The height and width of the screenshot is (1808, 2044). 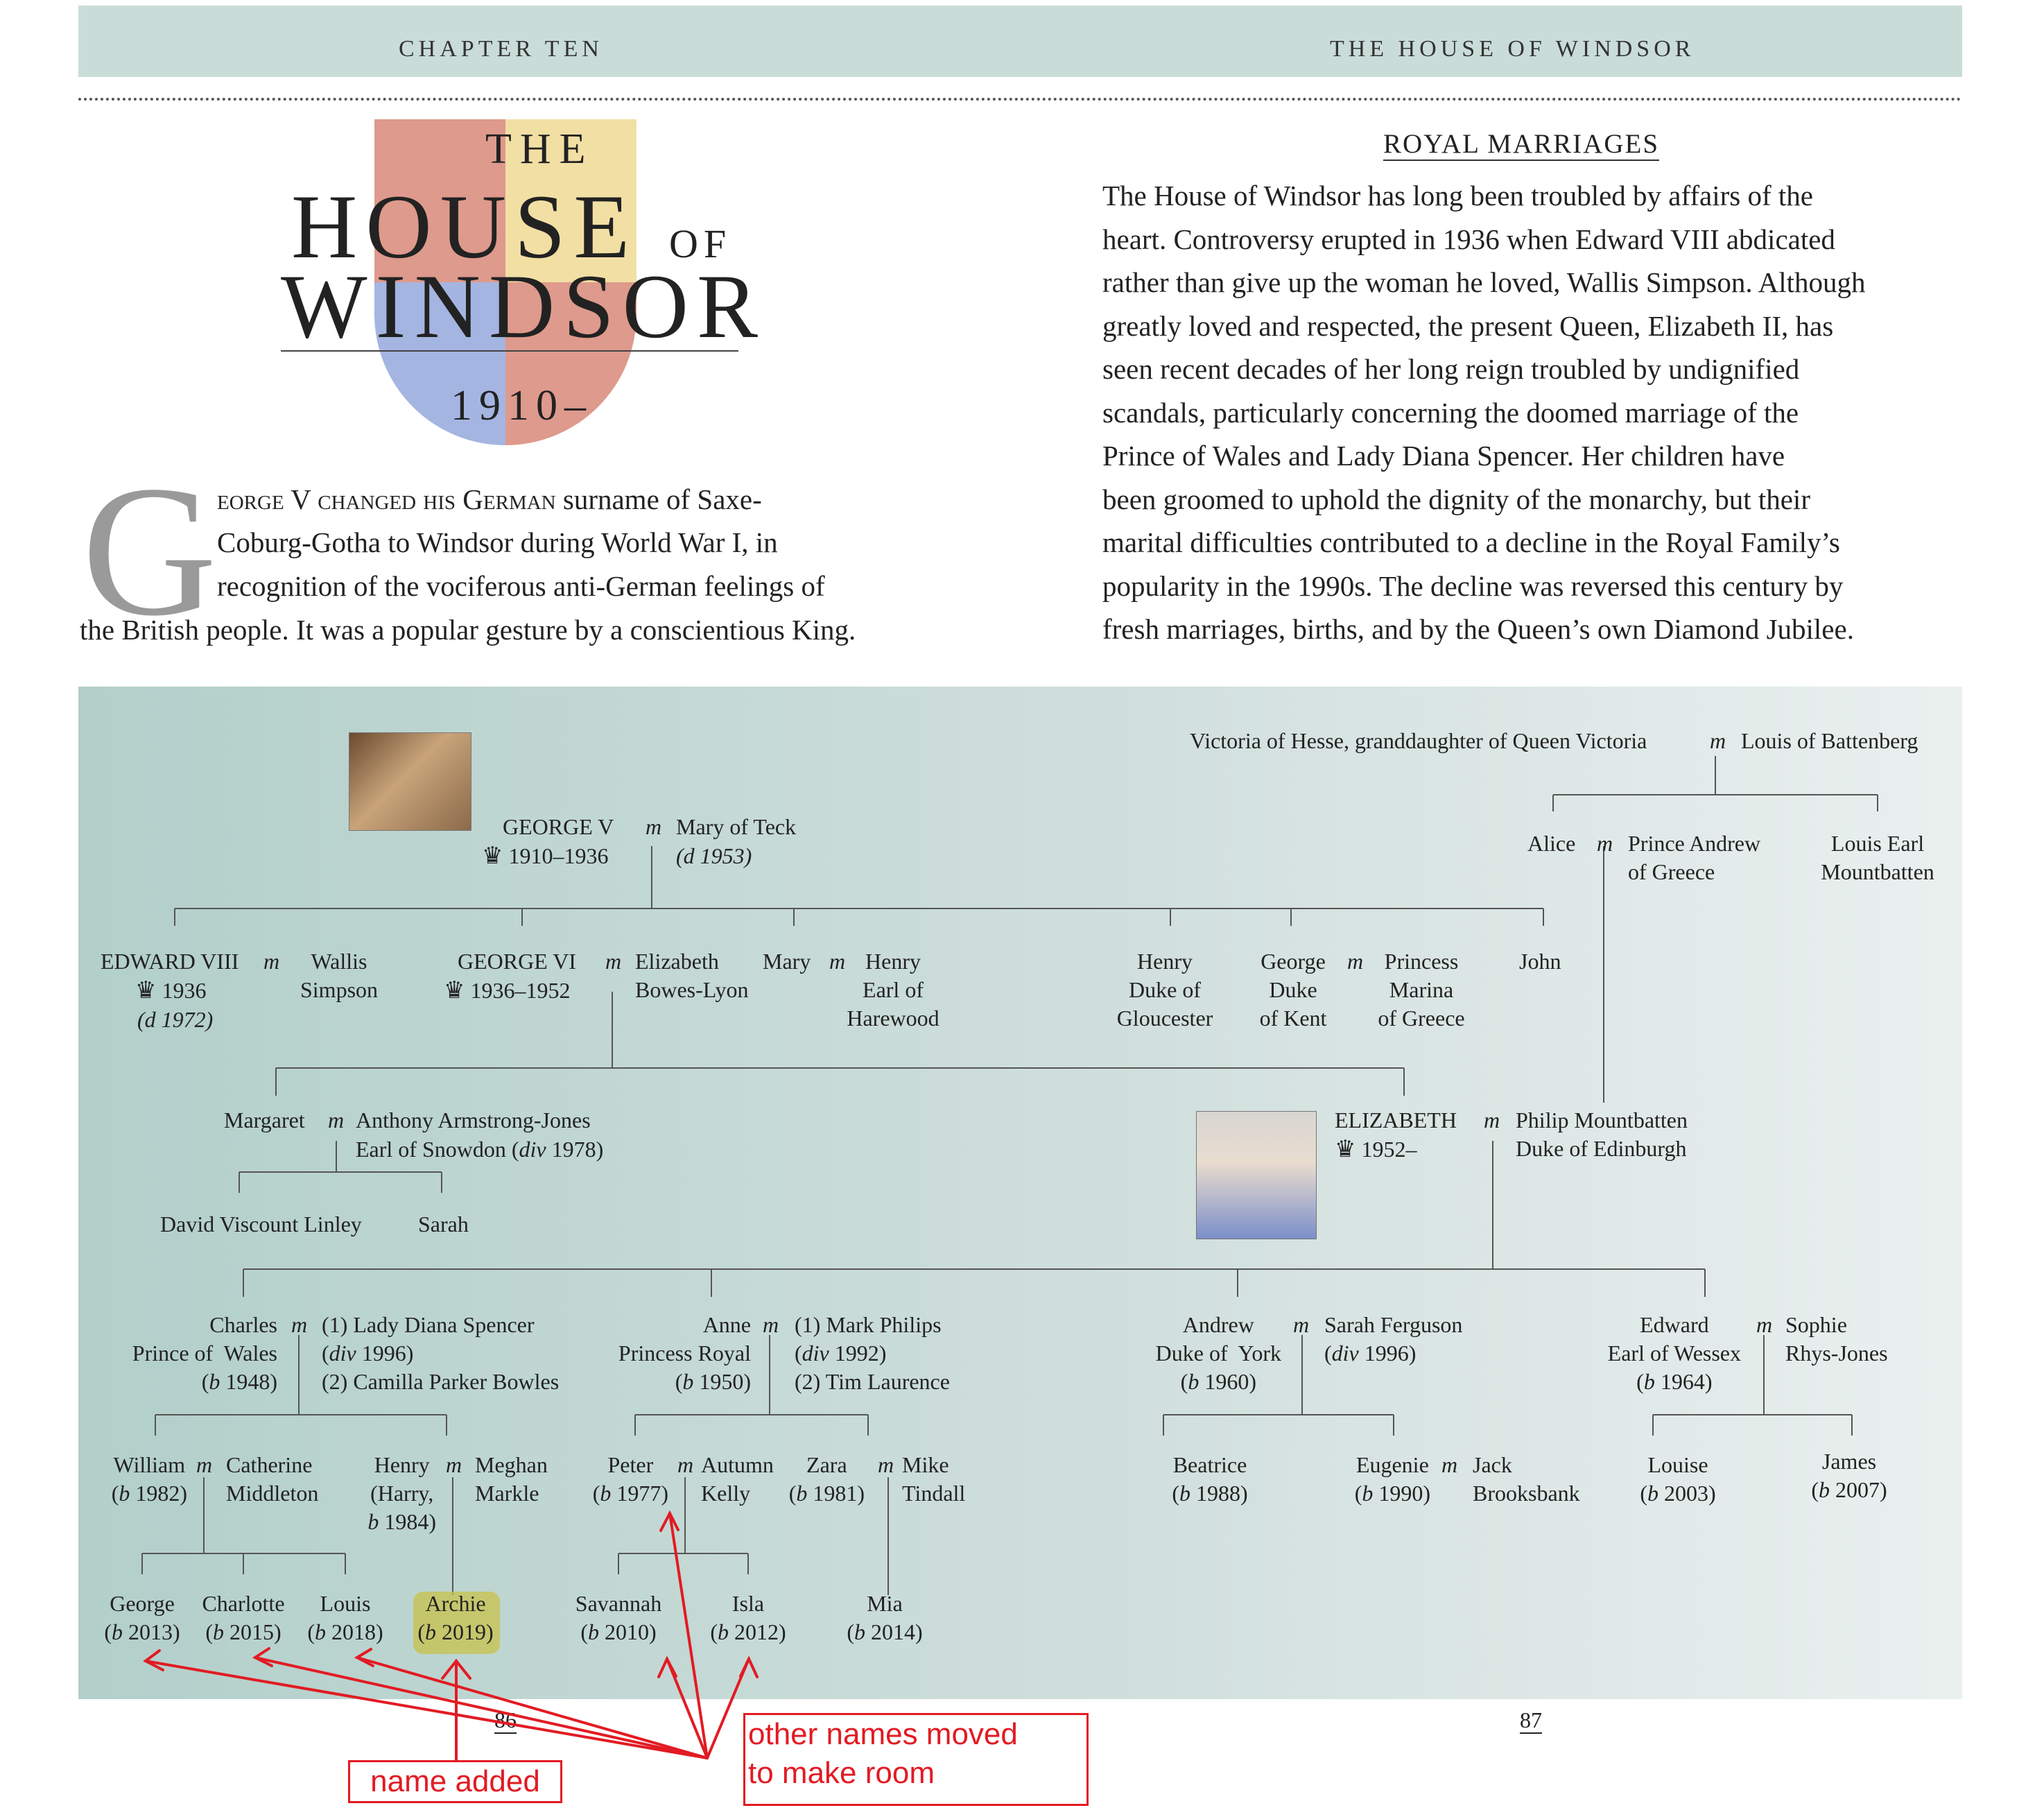 I want to click on annotation-arrows, so click(x=451, y=1636).